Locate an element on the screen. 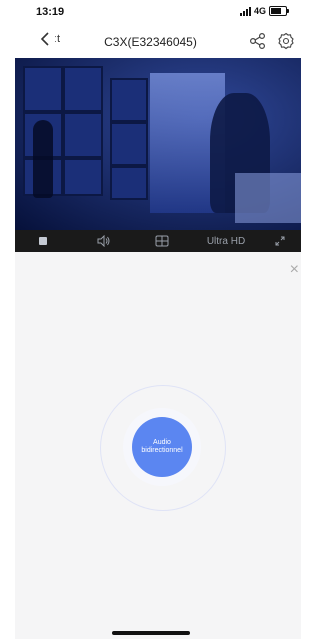 Image resolution: width=320 pixels, height=639 pixels. stop-icon is located at coordinates (43, 241).